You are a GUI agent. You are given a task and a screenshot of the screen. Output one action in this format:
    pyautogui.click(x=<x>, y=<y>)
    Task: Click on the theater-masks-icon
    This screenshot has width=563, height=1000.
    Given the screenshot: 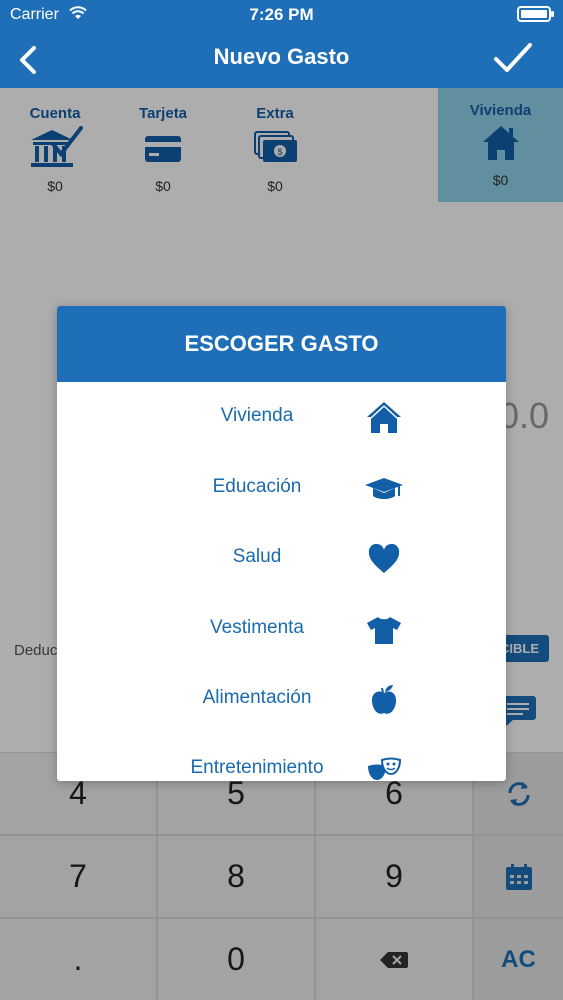 What is the action you would take?
    pyautogui.click(x=384, y=766)
    